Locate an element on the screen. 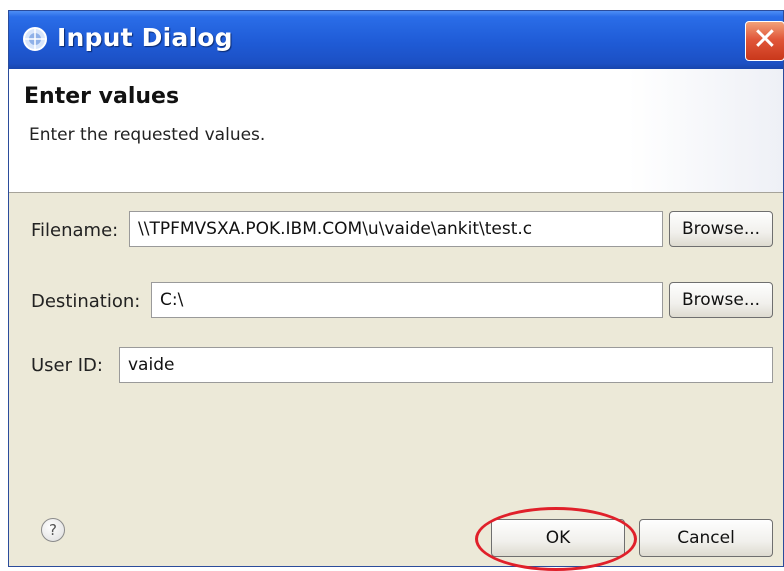 This screenshot has width=784, height=571. title-bar: Input Dialog ✕ is located at coordinates (396, 40).